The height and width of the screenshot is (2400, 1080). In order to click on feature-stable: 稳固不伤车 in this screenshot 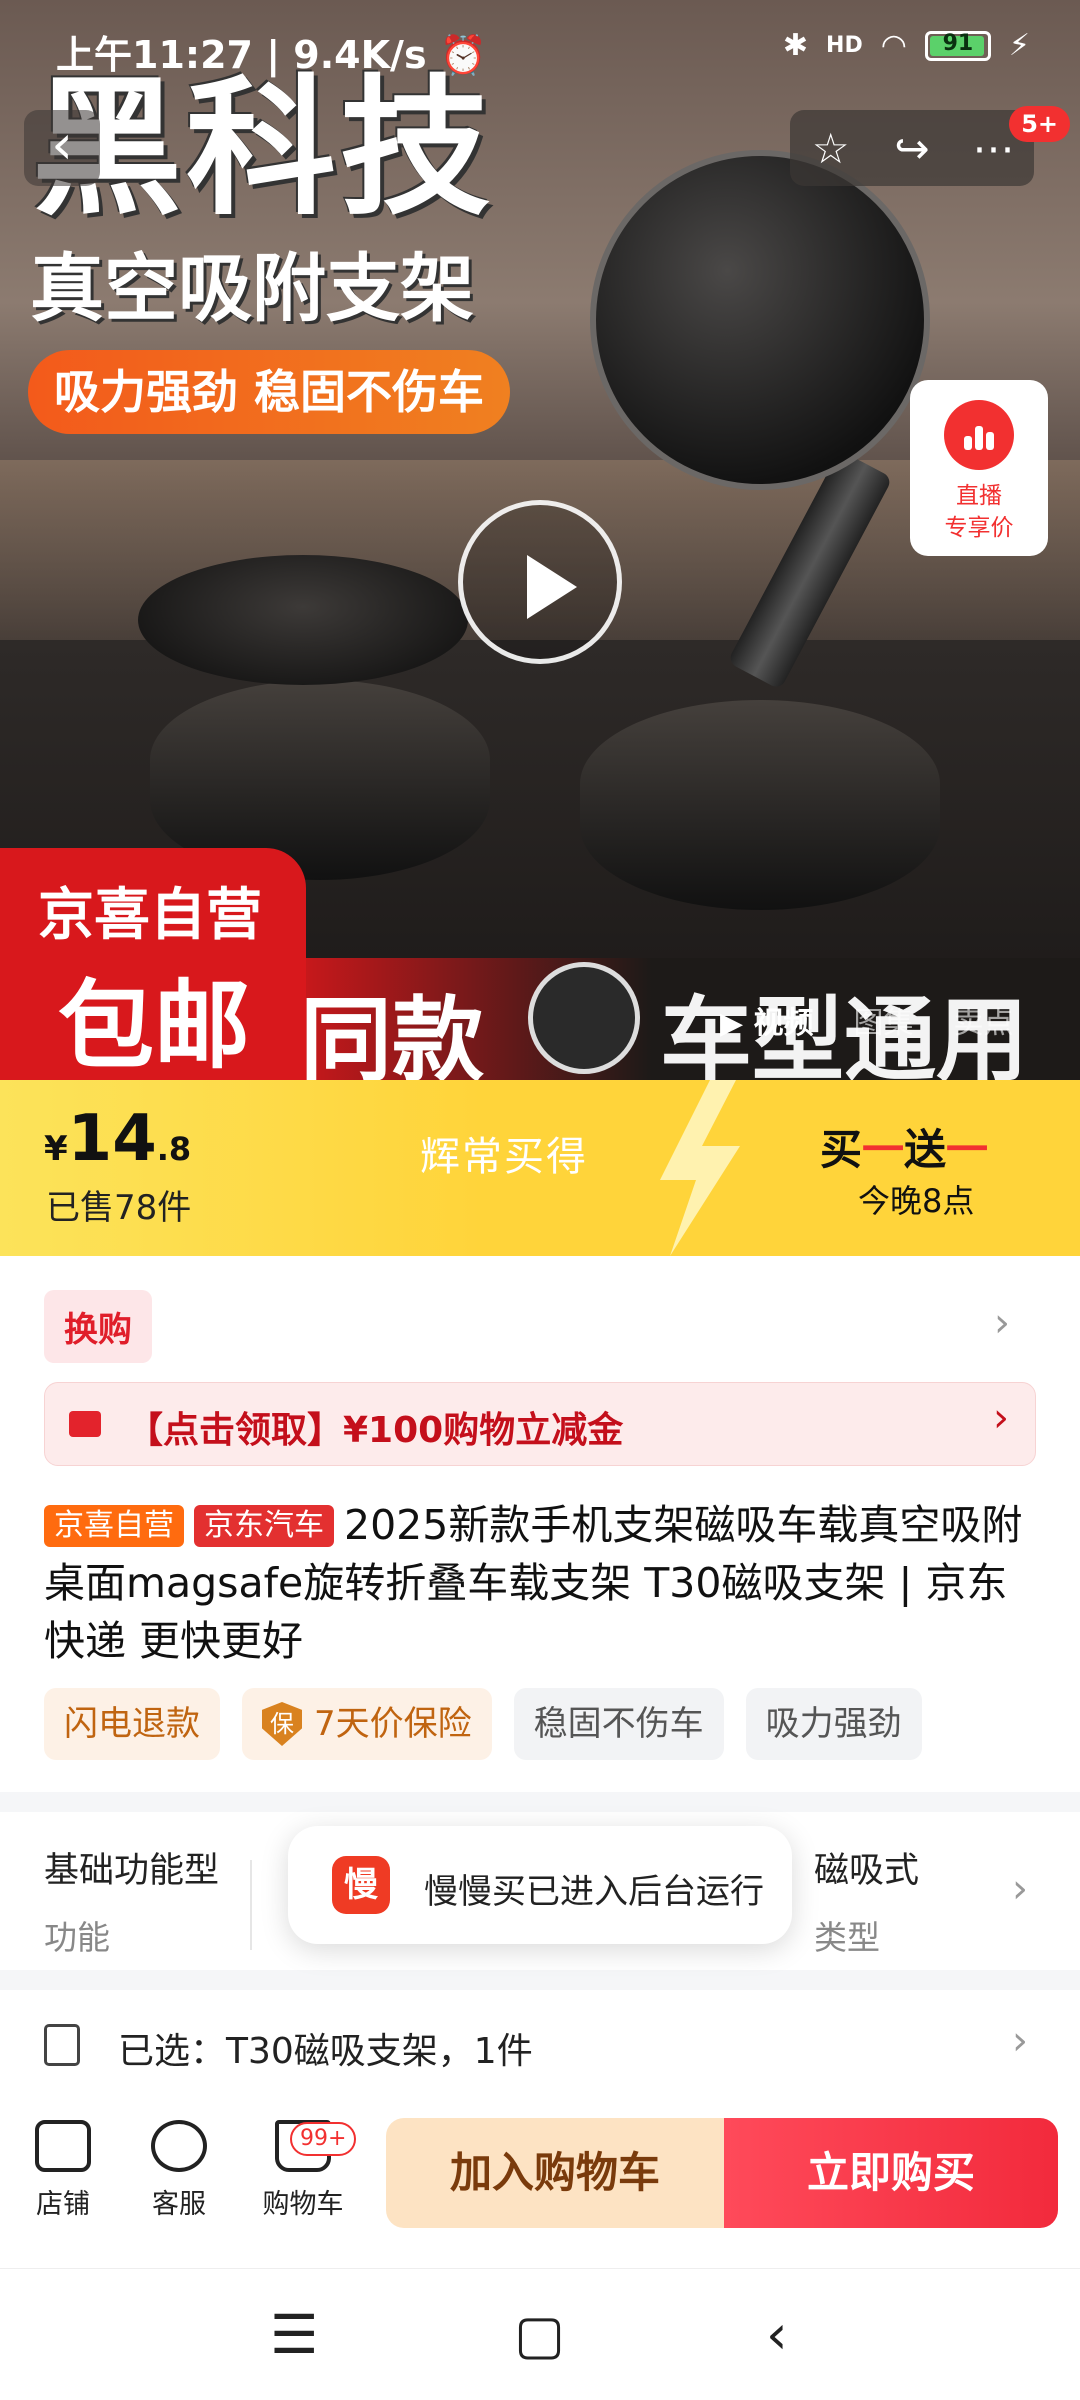, I will do `click(618, 1724)`.